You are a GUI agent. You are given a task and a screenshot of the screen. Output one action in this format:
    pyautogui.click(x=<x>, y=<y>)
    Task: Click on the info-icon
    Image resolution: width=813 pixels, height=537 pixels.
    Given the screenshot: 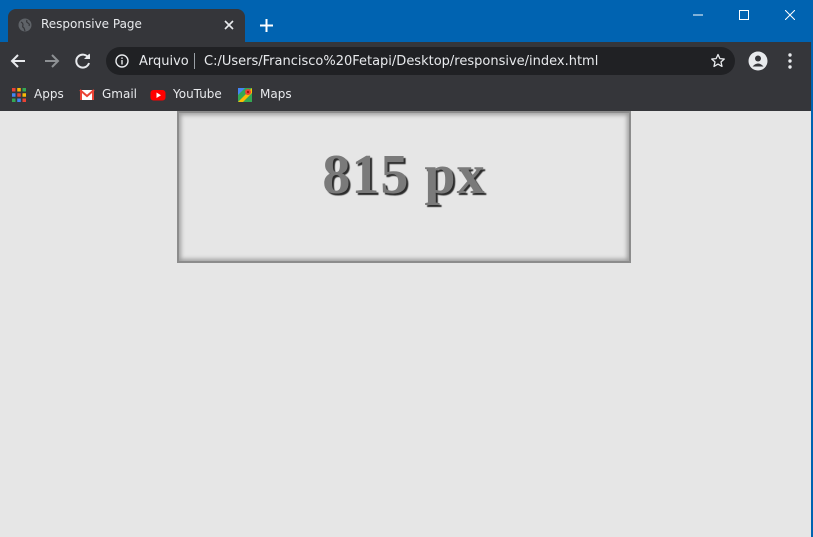 What is the action you would take?
    pyautogui.click(x=122, y=61)
    